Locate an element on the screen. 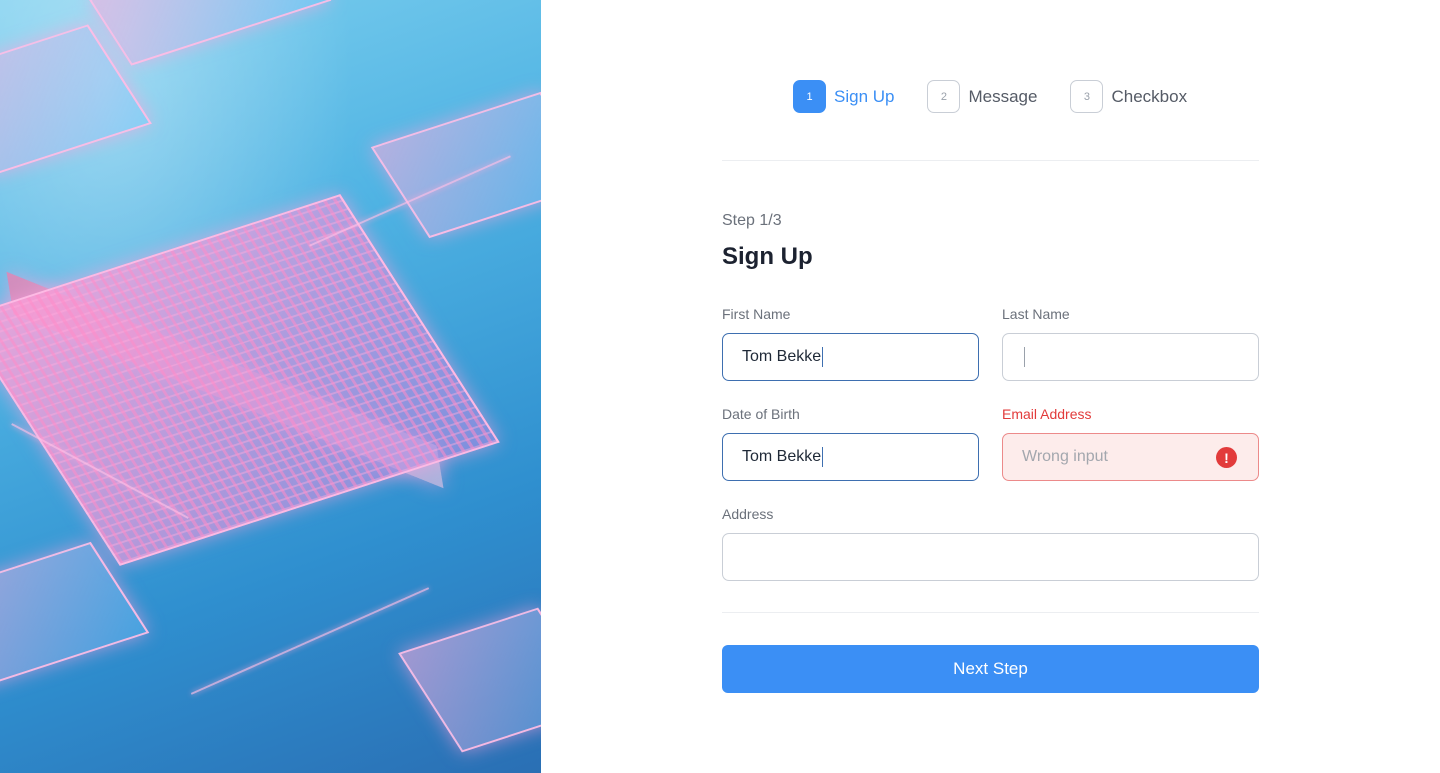  step-label: Sign Up is located at coordinates (864, 96).